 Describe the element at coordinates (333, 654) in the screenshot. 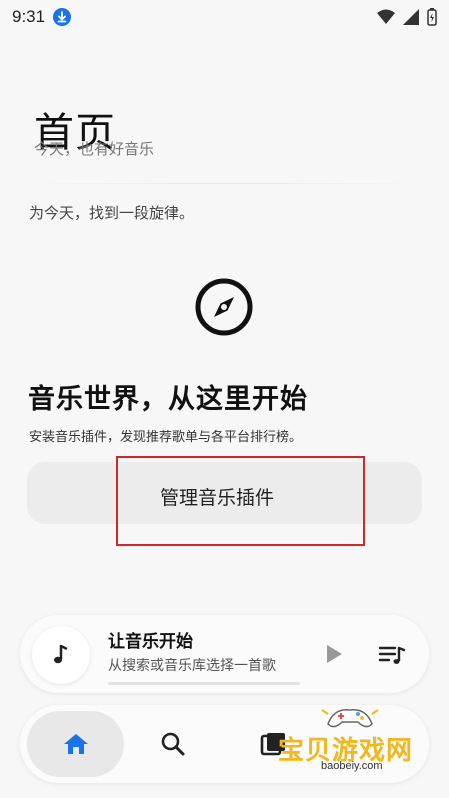

I see `play-icon` at that location.